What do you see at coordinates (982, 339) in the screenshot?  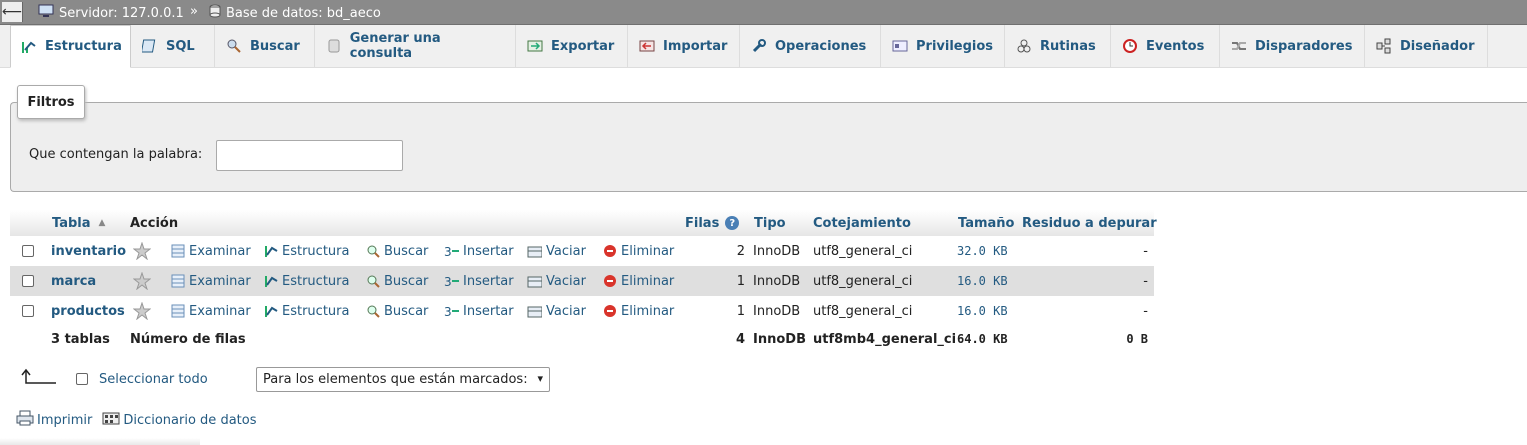 I see `totals-size: 64.0 KB` at bounding box center [982, 339].